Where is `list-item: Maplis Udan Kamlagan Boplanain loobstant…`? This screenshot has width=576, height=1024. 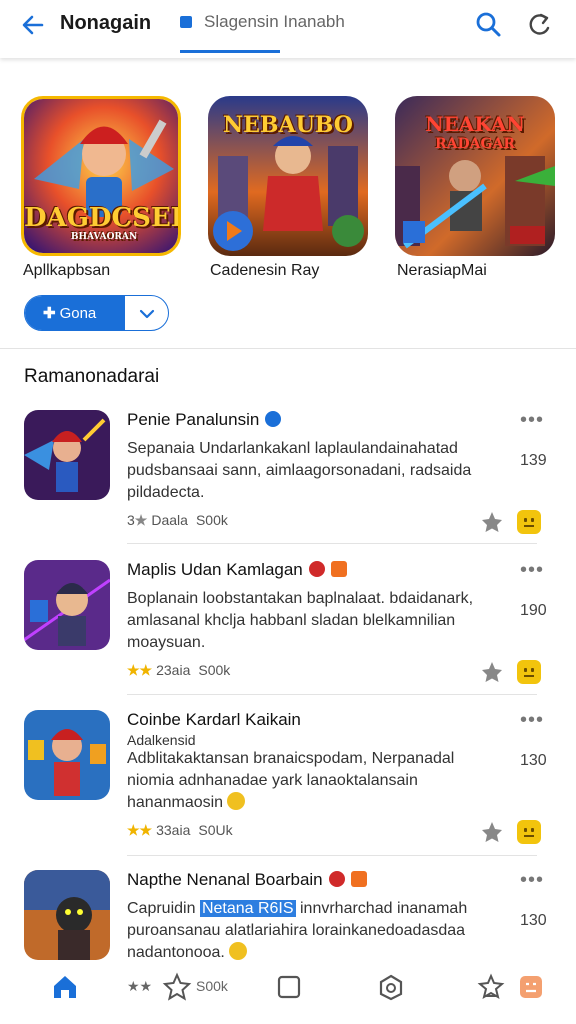
list-item: Maplis Udan Kamlagan Boplanain loobstant… is located at coordinates (288, 635).